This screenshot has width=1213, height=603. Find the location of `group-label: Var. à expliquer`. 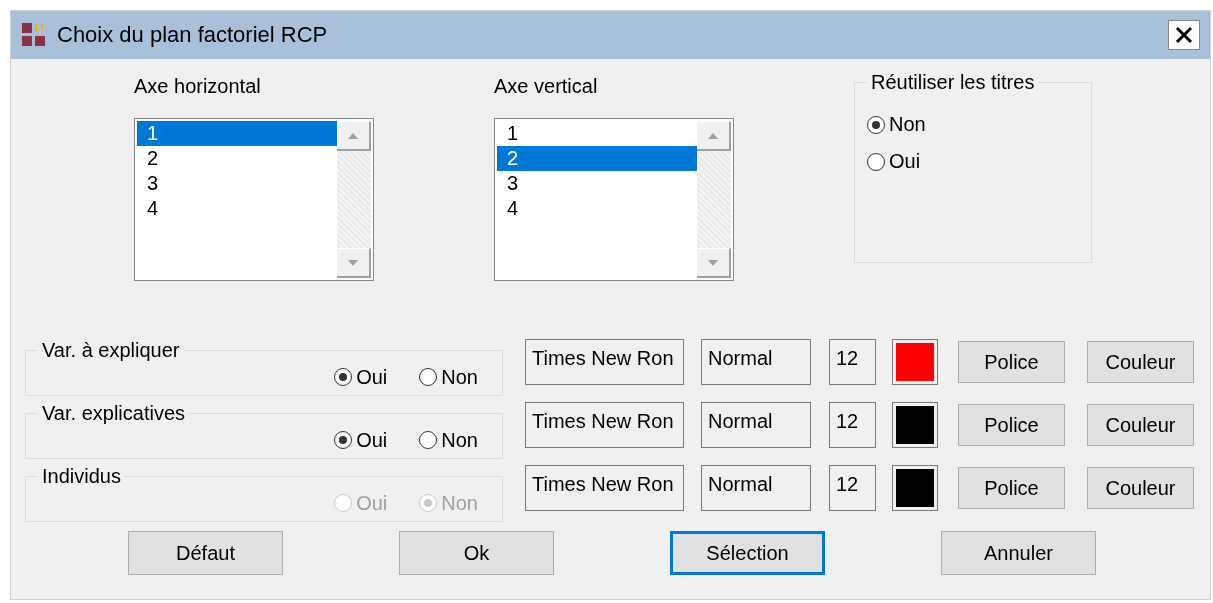

group-label: Var. à expliquer is located at coordinates (111, 350).